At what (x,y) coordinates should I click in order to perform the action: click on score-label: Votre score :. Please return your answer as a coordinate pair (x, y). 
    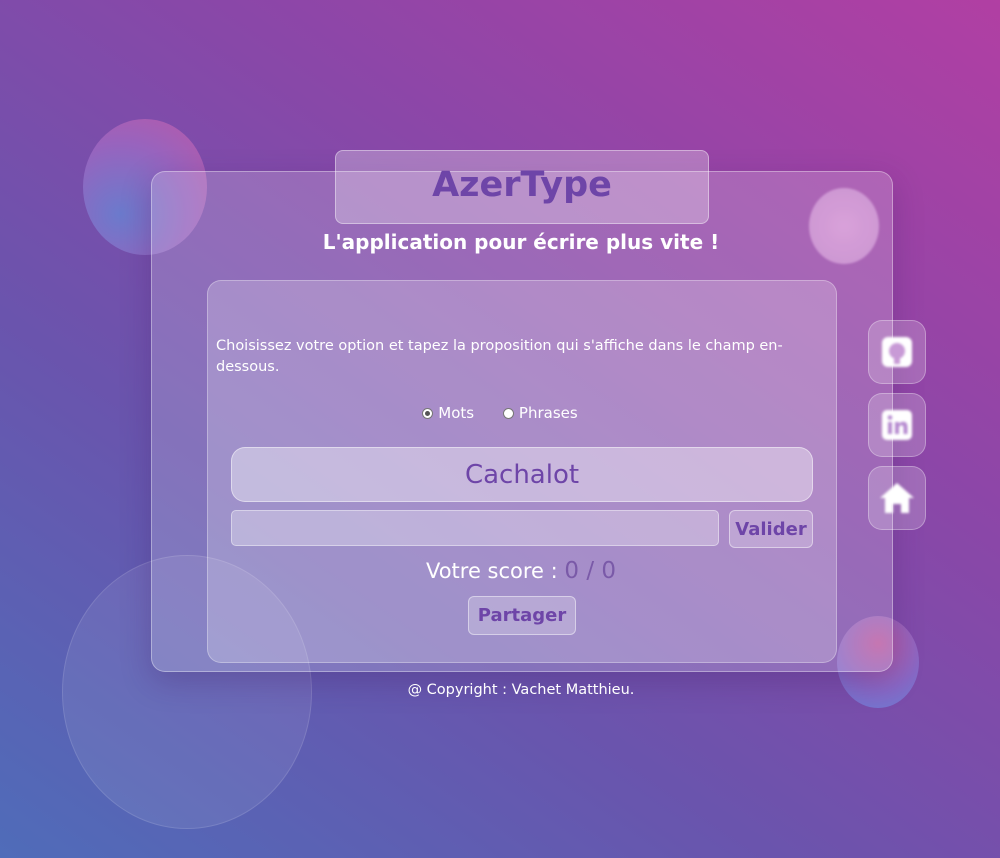
    Looking at the image, I should click on (491, 571).